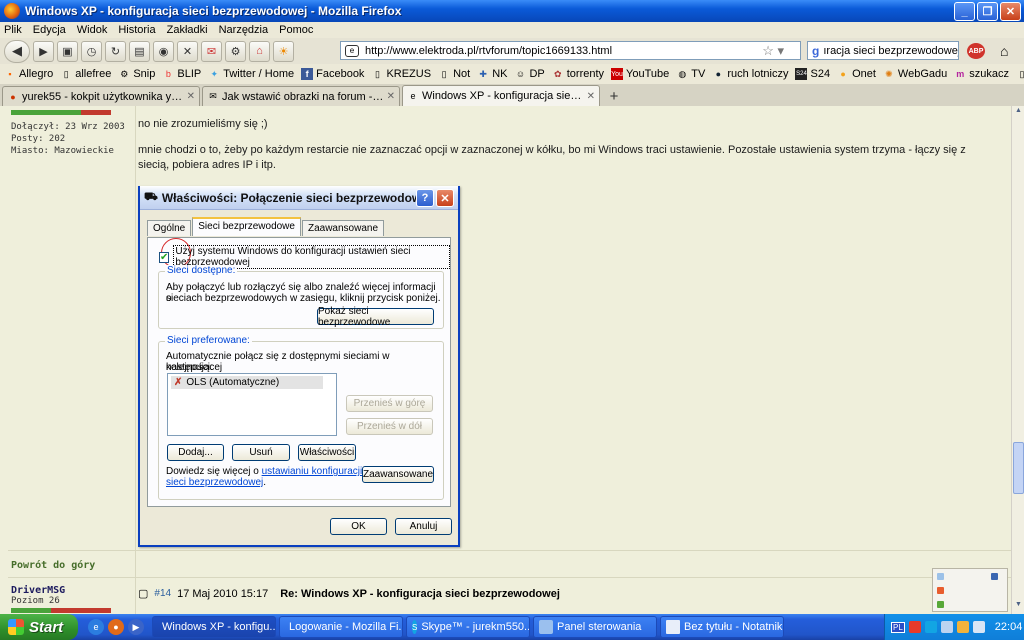 This screenshot has width=1024, height=640. Describe the element at coordinates (187, 30) in the screenshot. I see `menu-bookmarks: Zakładki` at that location.